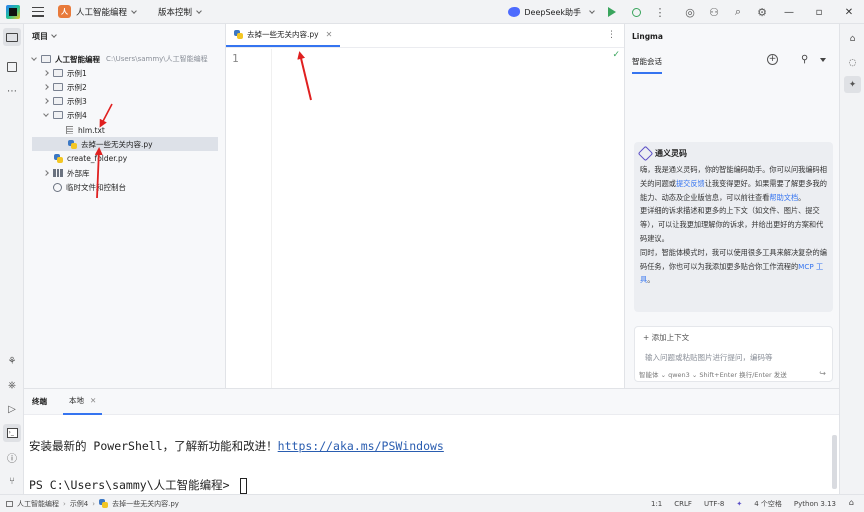  What do you see at coordinates (235, 58) in the screenshot?
I see `line-number: 1` at bounding box center [235, 58].